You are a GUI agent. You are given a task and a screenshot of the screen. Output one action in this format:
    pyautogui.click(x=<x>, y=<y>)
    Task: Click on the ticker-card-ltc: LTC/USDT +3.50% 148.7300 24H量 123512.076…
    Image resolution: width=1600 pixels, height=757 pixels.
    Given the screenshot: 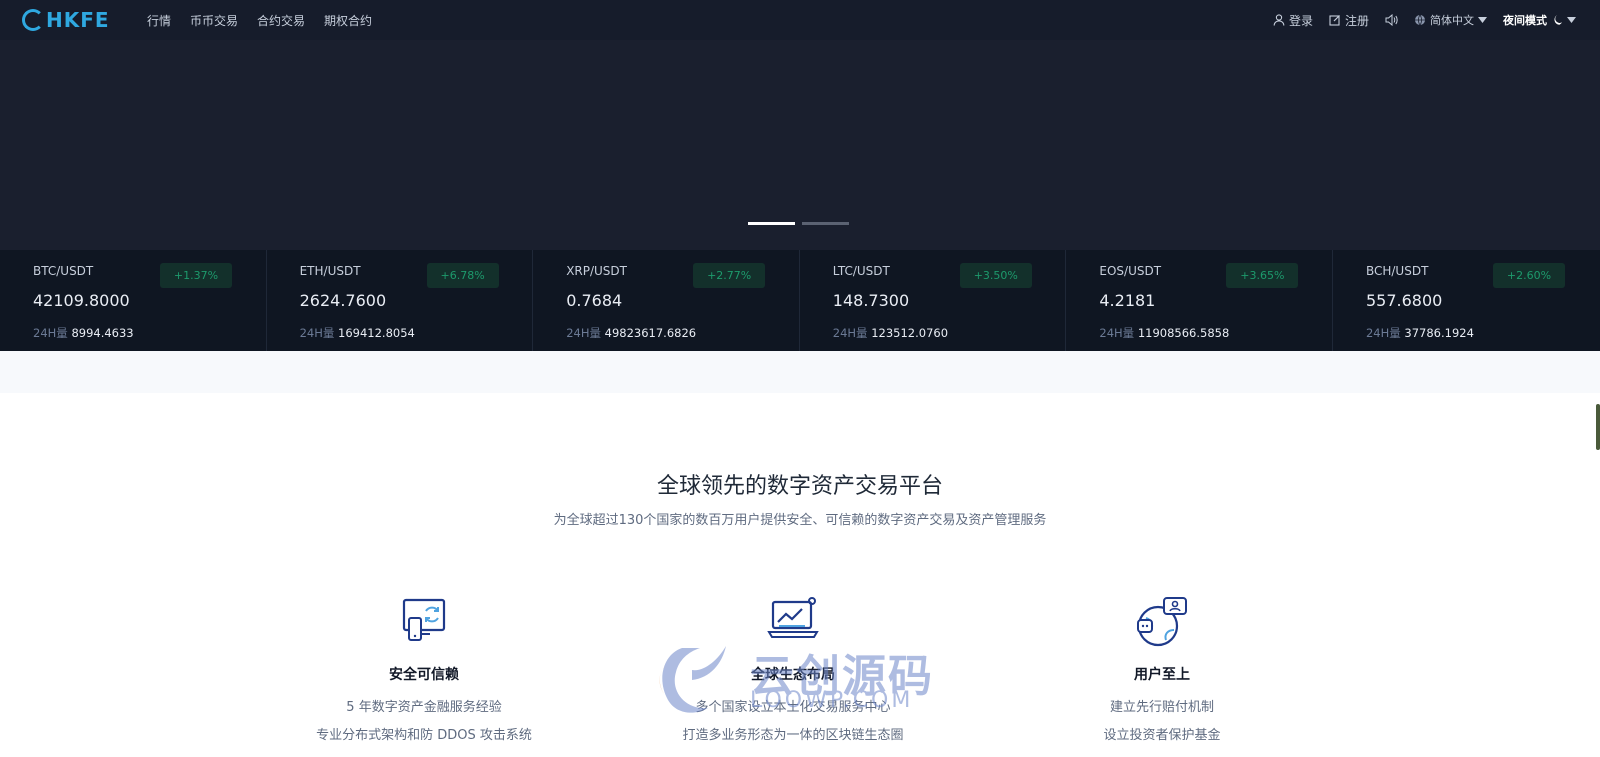 What is the action you would take?
    pyautogui.click(x=933, y=300)
    